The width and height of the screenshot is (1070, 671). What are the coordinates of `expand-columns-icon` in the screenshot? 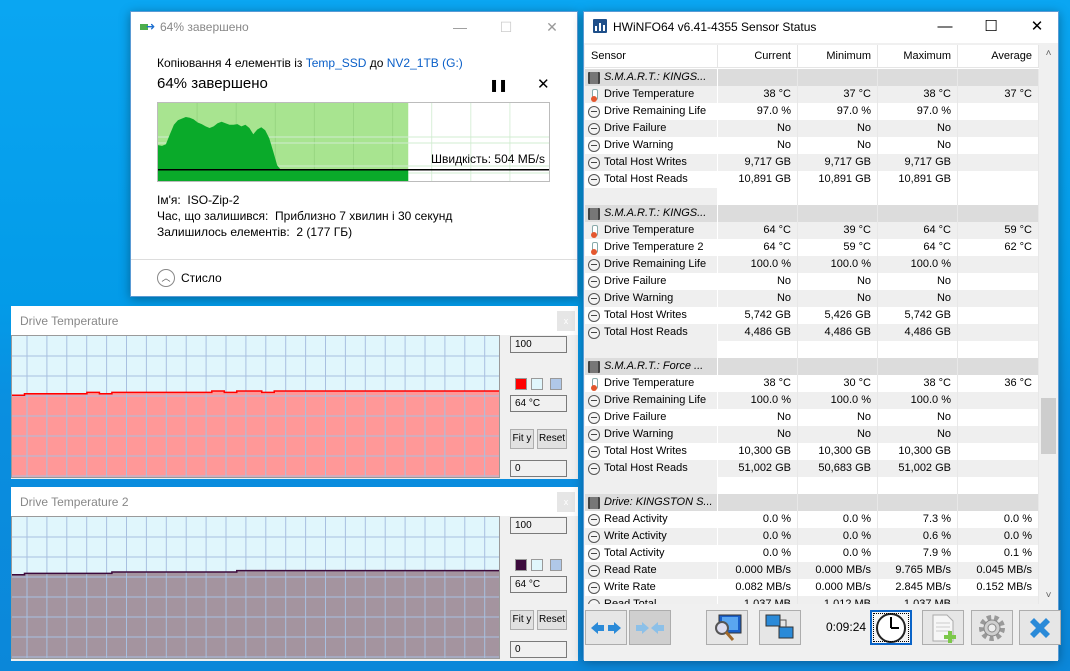 It's located at (606, 627).